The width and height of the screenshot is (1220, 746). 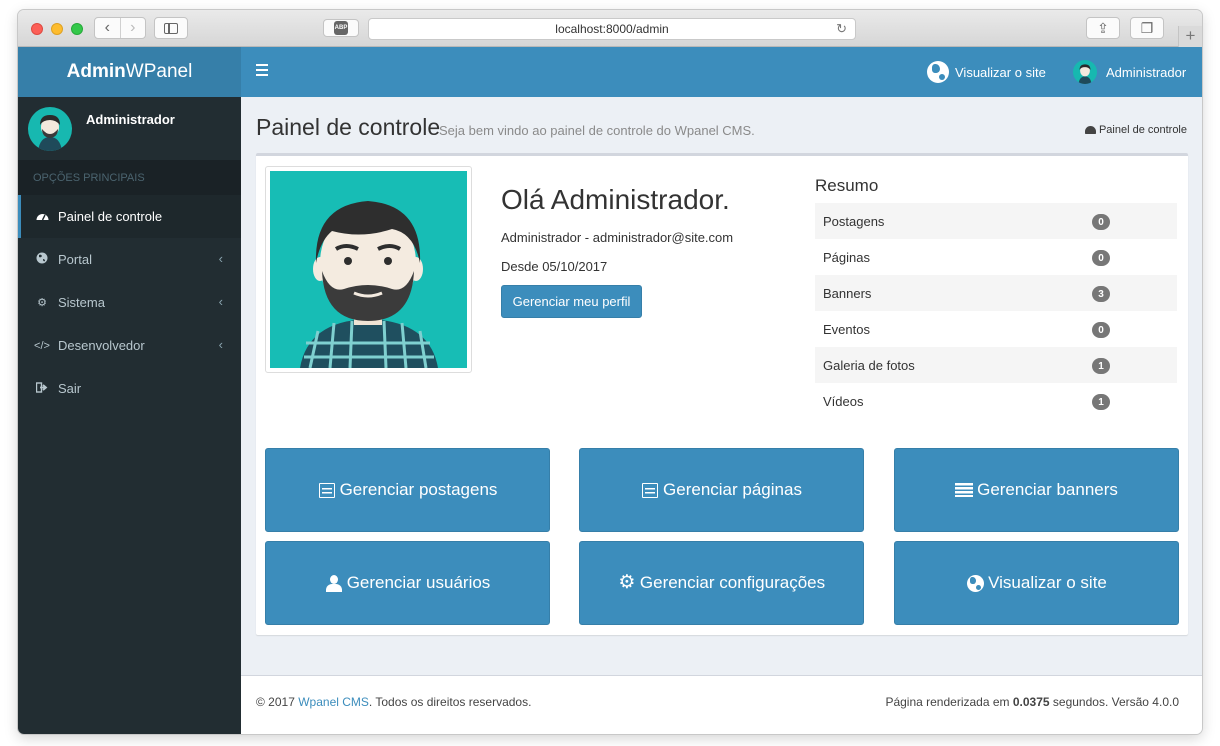 What do you see at coordinates (1047, 582) in the screenshot?
I see `tile-label: Visualizar o site` at bounding box center [1047, 582].